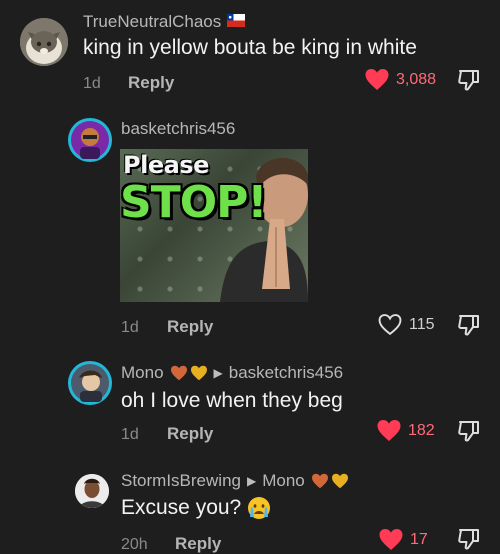 The height and width of the screenshot is (554, 500). What do you see at coordinates (181, 507) in the screenshot?
I see `comment-text-content: Excuse you?` at bounding box center [181, 507].